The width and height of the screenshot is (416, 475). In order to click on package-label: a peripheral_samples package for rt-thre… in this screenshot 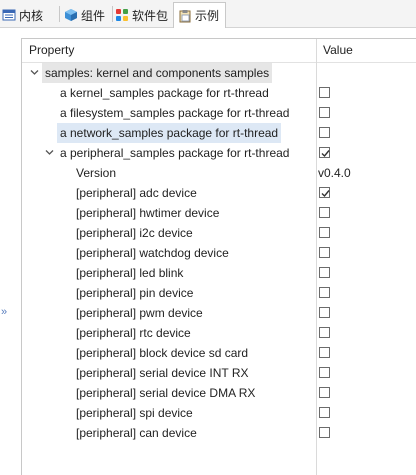, I will do `click(175, 153)`.